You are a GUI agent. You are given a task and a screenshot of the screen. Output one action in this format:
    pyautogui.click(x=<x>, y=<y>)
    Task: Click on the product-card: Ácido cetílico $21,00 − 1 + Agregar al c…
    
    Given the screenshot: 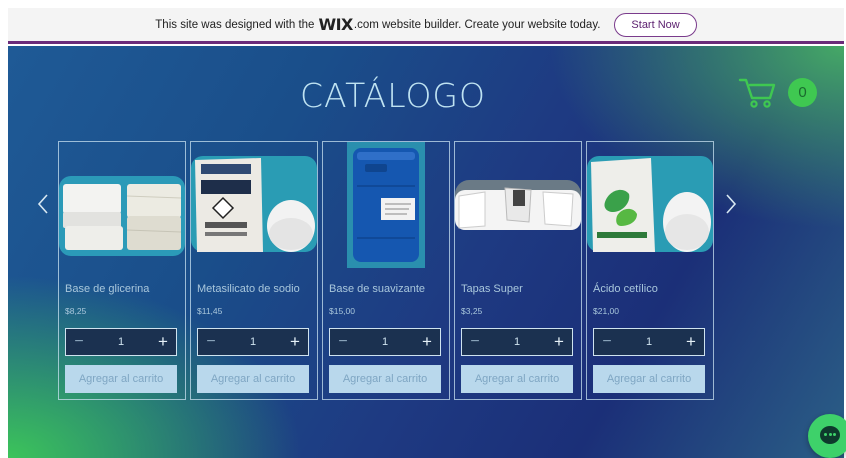 What is the action you would take?
    pyautogui.click(x=650, y=270)
    